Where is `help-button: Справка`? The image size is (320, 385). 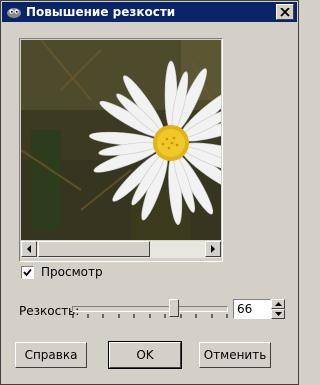 help-button: Справка is located at coordinates (51, 355).